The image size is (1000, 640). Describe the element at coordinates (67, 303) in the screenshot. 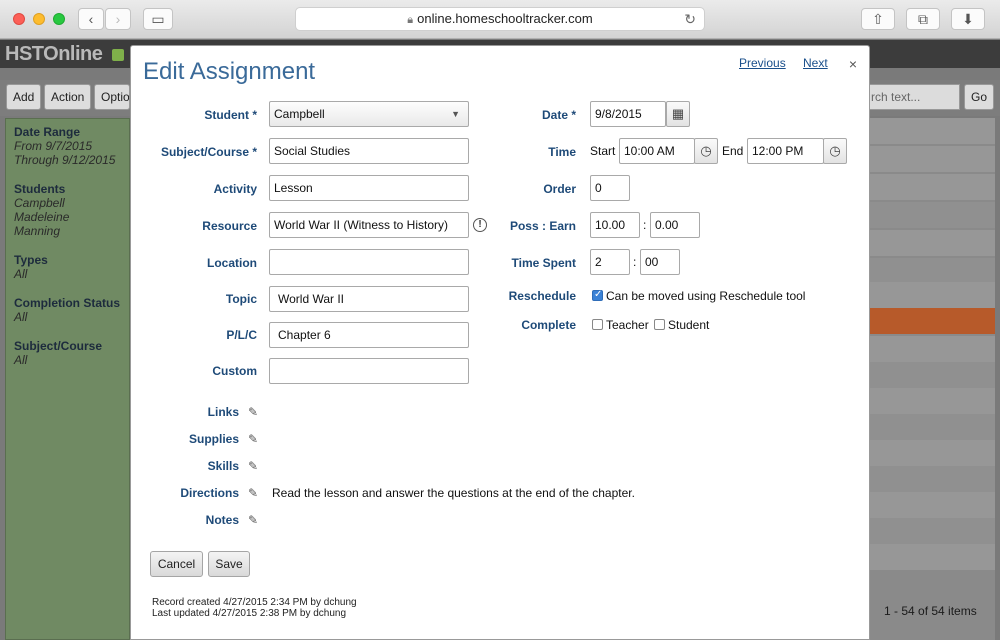

I see `completion-status-label: Completion Status` at that location.